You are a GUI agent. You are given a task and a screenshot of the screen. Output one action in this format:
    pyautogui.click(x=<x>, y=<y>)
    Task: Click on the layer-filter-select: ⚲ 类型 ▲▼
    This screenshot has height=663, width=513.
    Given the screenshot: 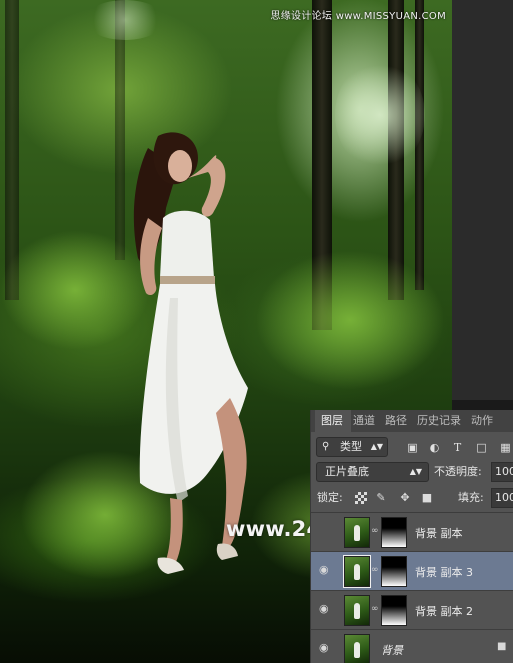 What is the action you would take?
    pyautogui.click(x=352, y=447)
    